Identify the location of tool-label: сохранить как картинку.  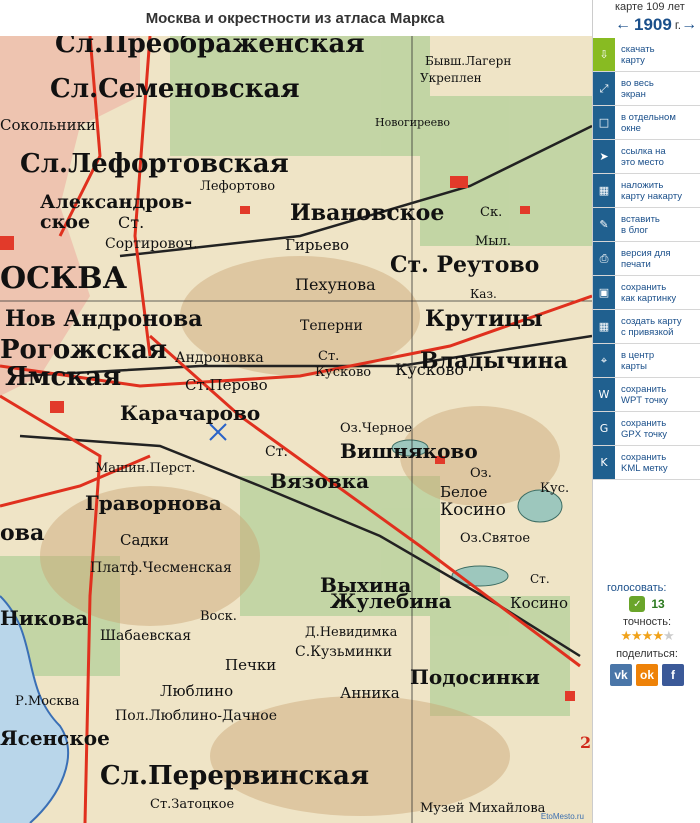
(649, 292).